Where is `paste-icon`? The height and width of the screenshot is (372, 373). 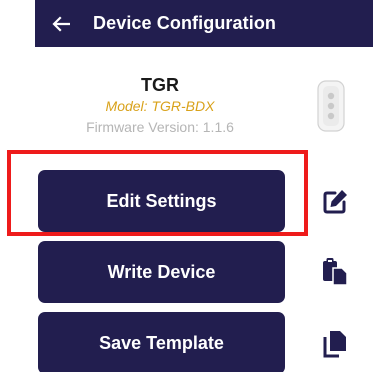
paste-icon is located at coordinates (335, 272).